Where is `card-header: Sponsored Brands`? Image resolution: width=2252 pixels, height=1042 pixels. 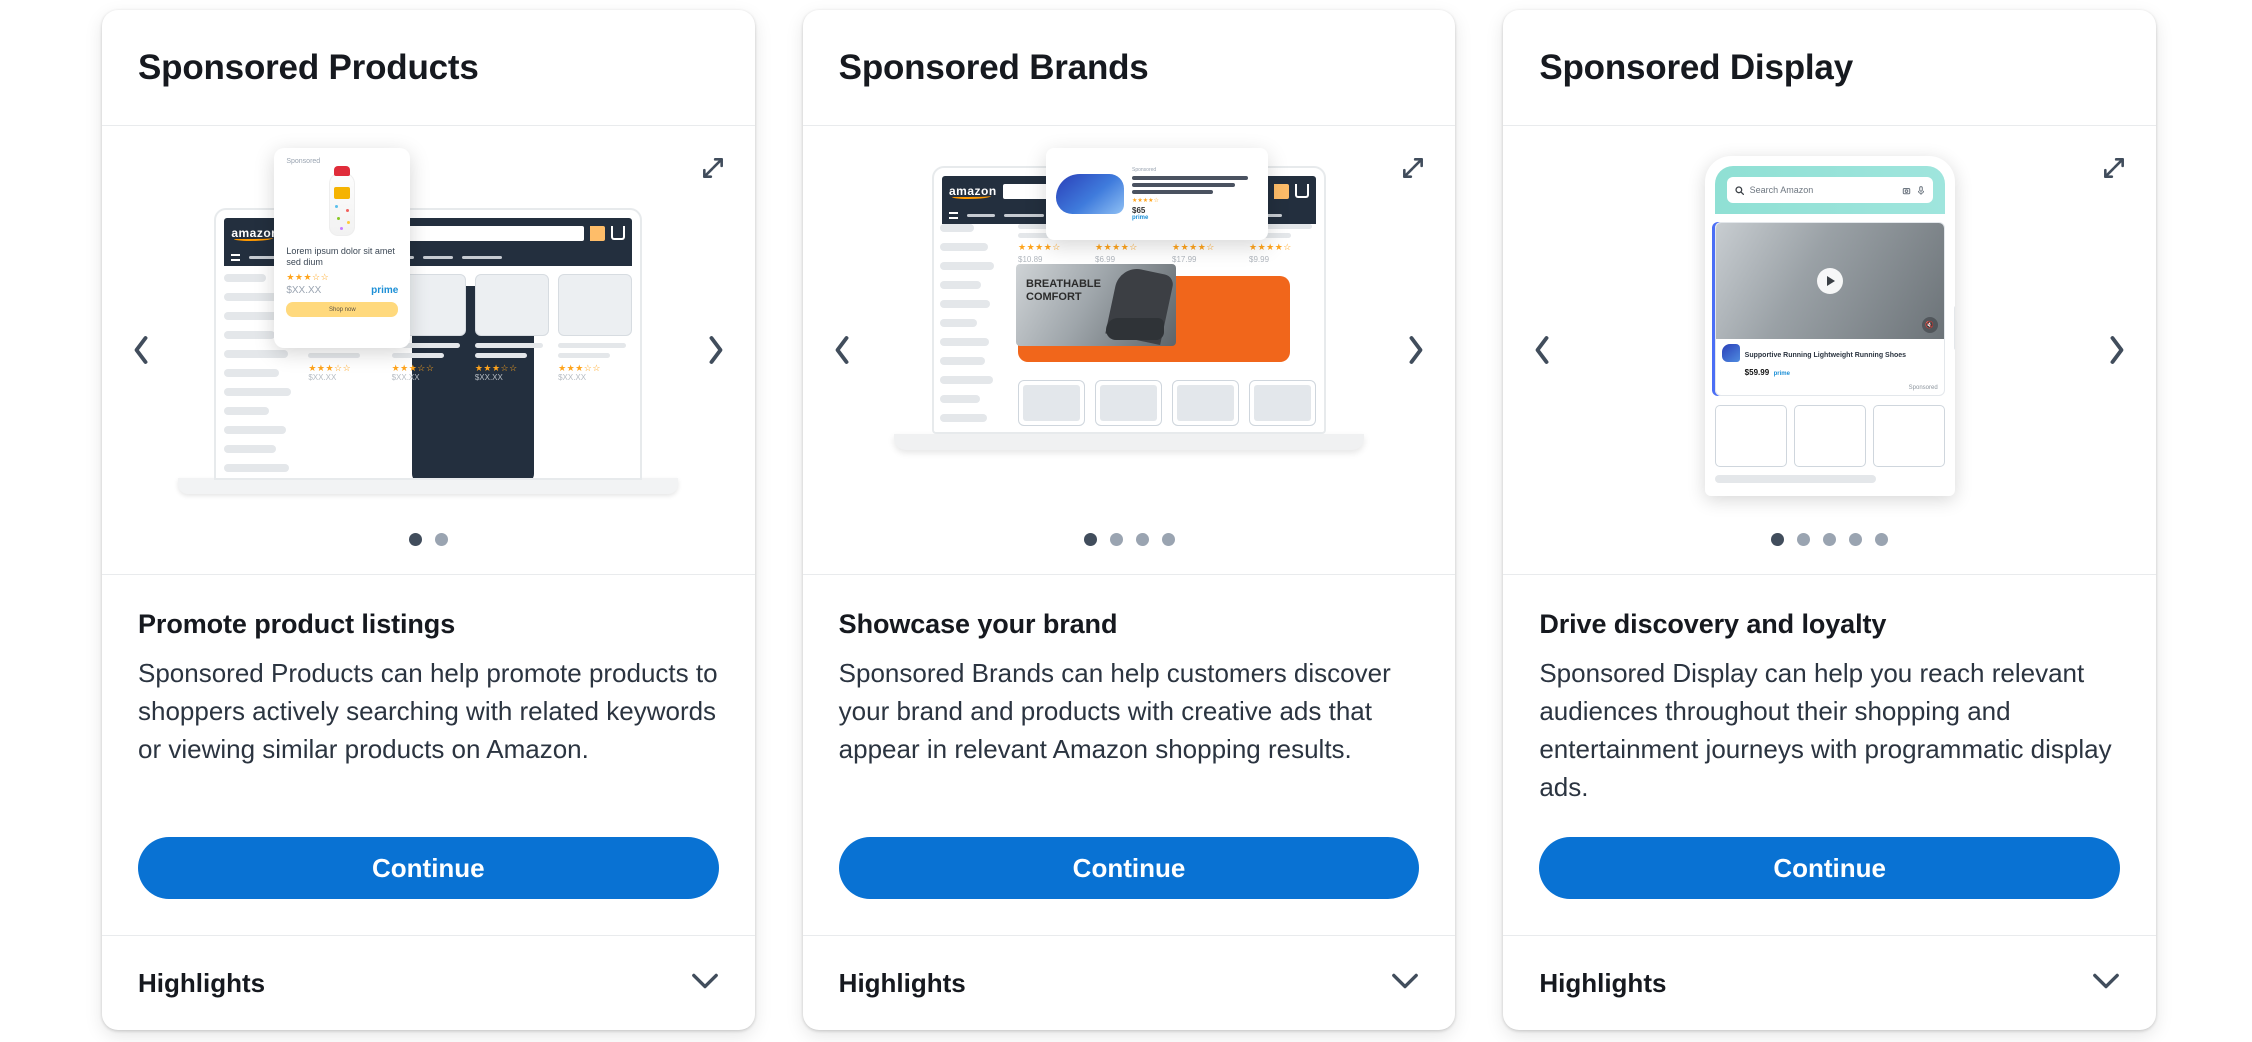 card-header: Sponsored Brands is located at coordinates (1129, 68).